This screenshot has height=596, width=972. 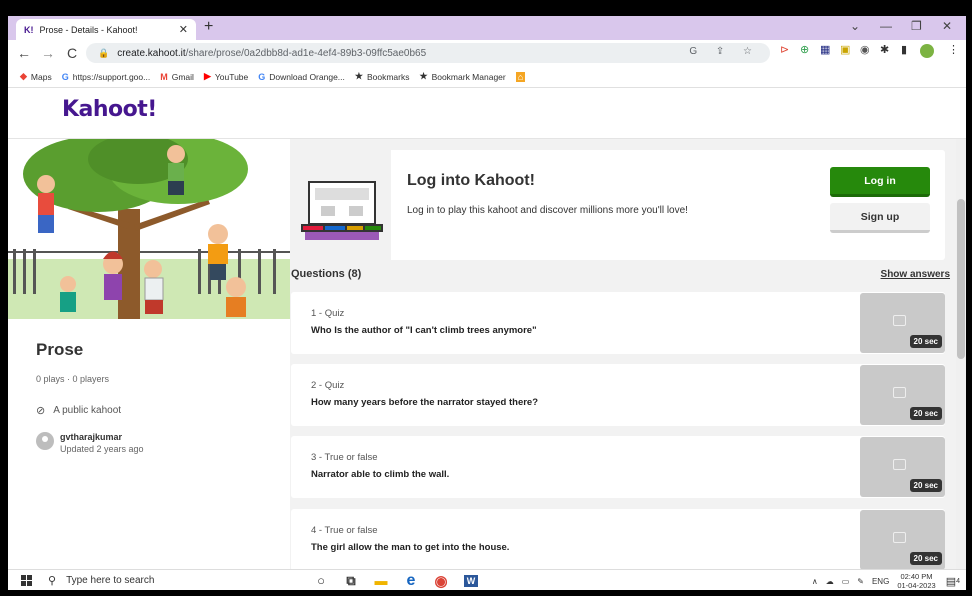 I want to click on youtube-icon: ▶, so click(x=207, y=76).